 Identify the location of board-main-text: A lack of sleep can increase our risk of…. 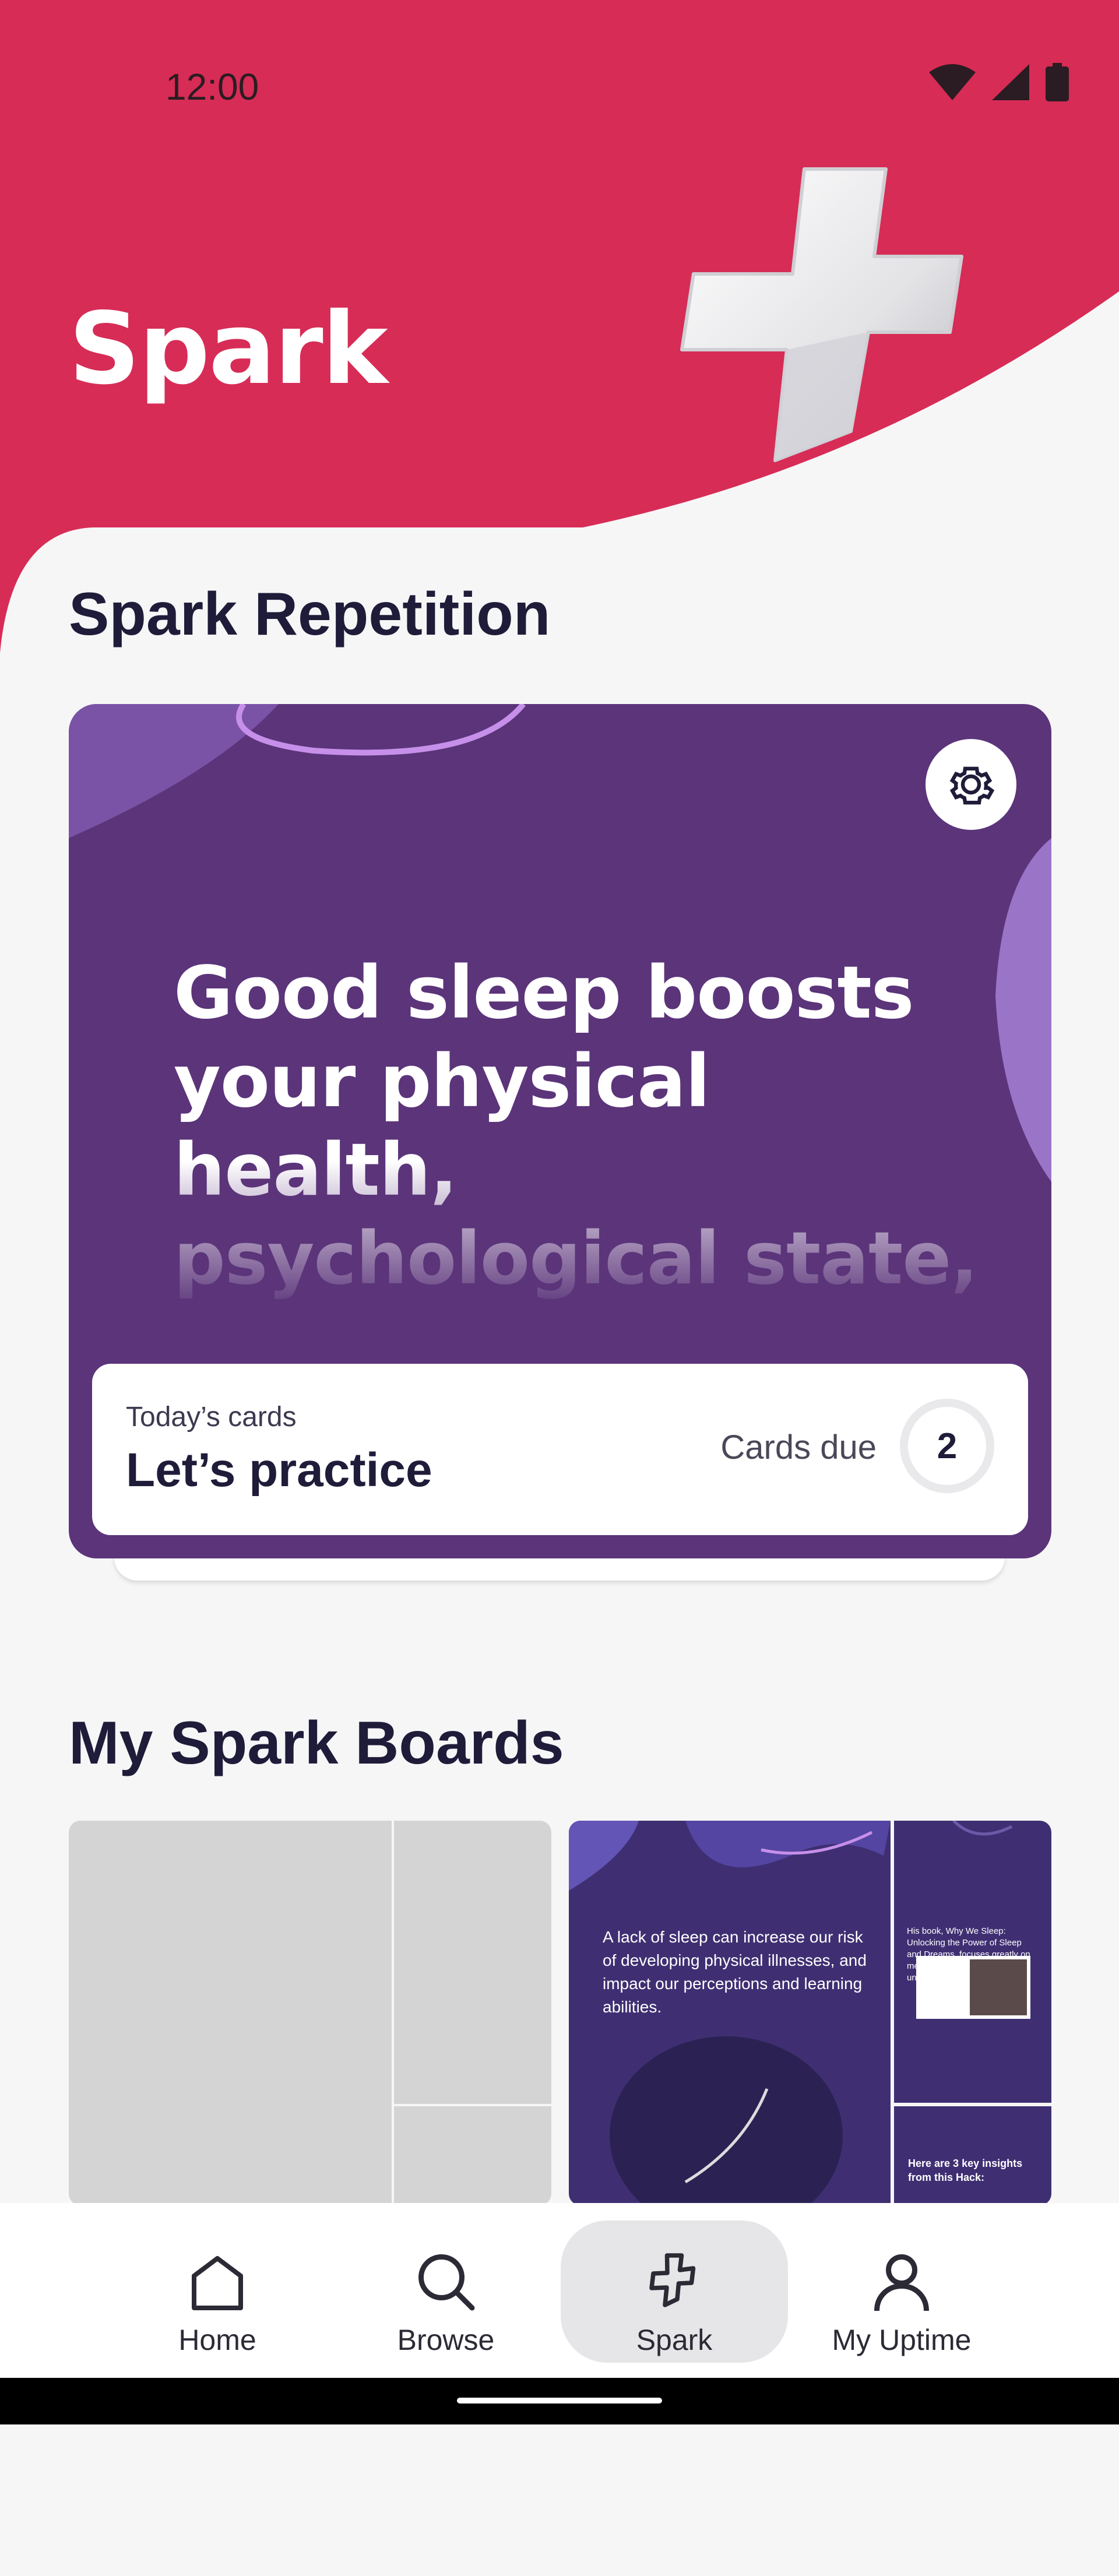
(735, 1972).